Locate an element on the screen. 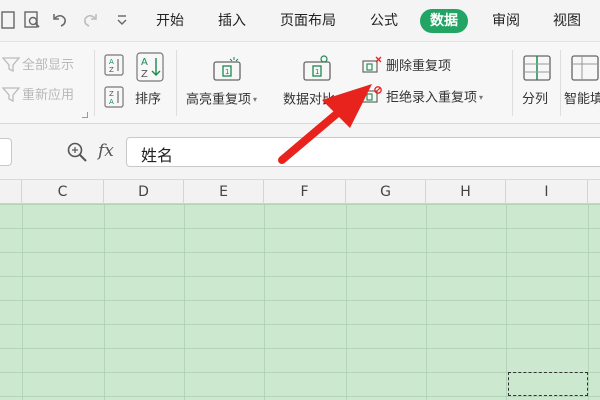 Image resolution: width=600 pixels, height=400 pixels. data-compare-label: 数据对比 is located at coordinates (309, 100).